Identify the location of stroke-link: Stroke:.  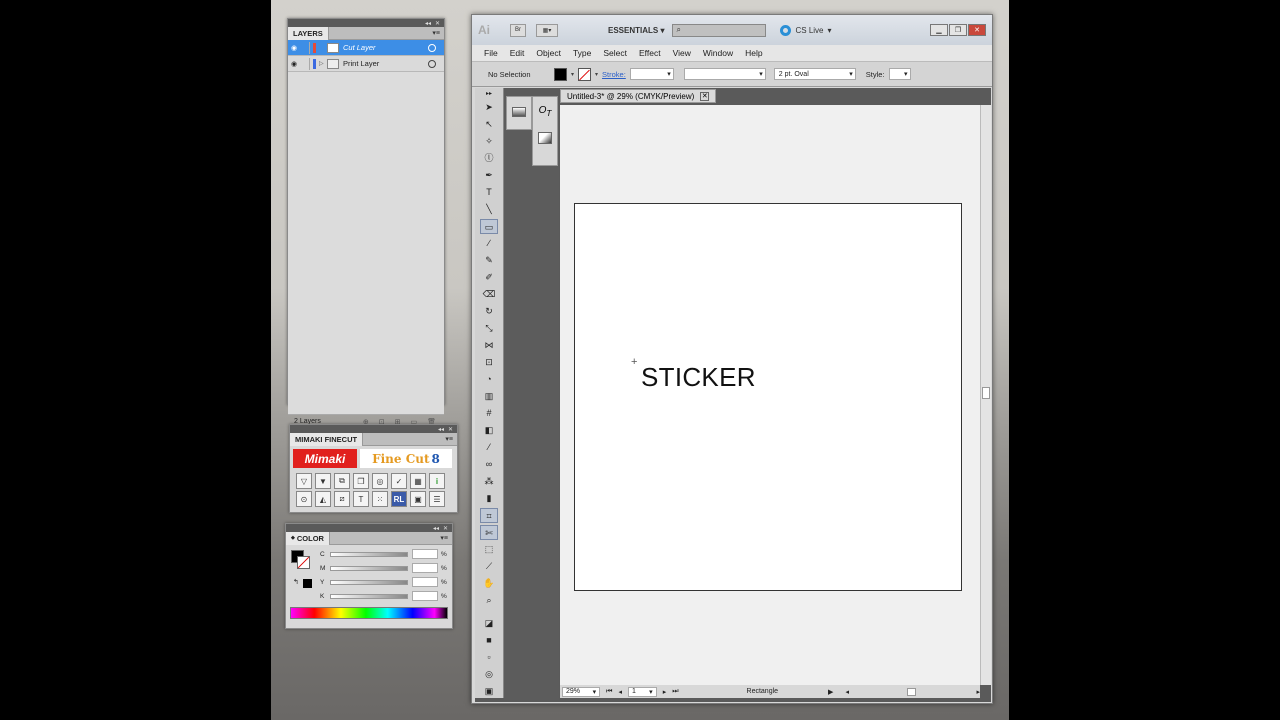
(614, 74).